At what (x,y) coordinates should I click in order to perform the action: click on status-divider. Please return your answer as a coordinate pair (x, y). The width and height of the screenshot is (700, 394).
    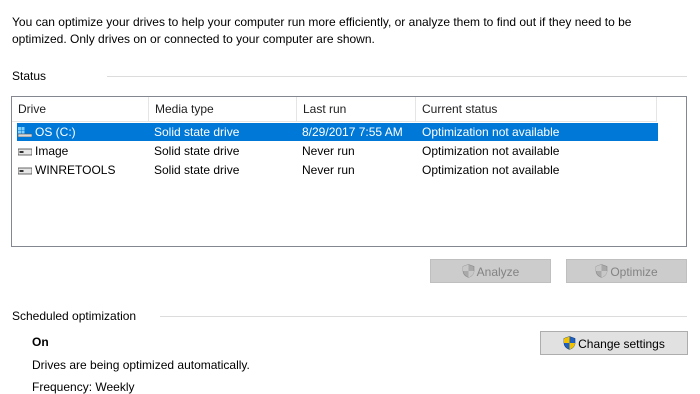
    Looking at the image, I should click on (397, 76).